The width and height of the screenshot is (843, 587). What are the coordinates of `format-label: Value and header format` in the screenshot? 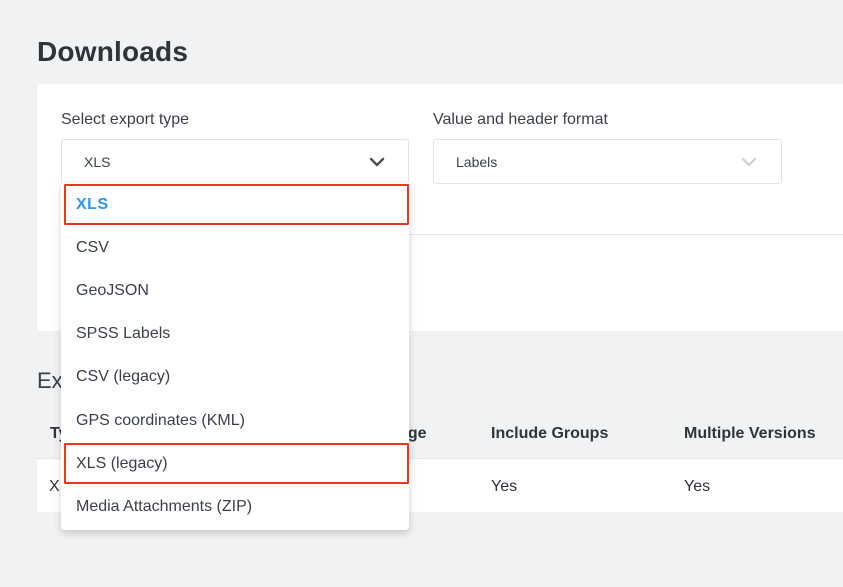 It's located at (520, 119).